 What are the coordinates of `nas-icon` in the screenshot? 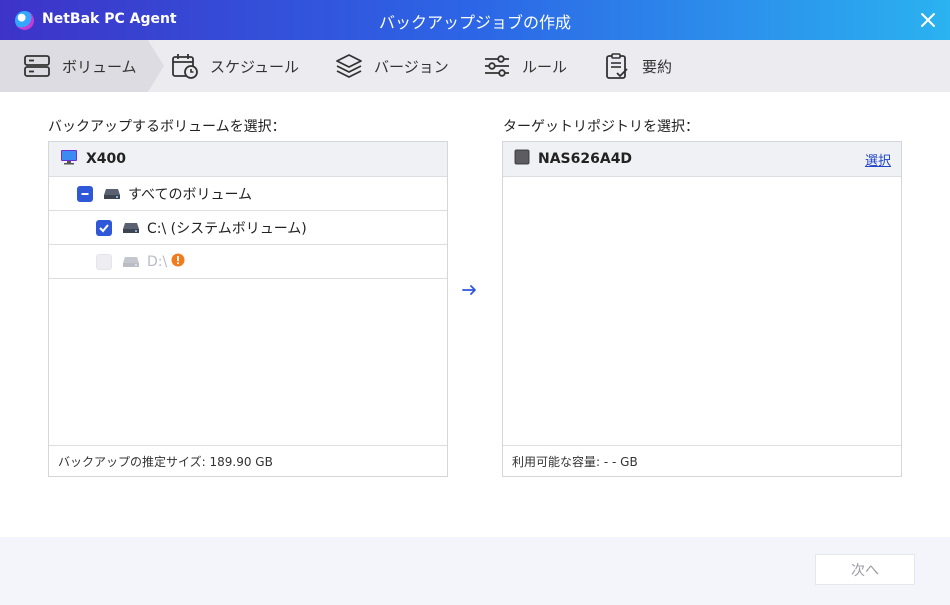 It's located at (522, 159).